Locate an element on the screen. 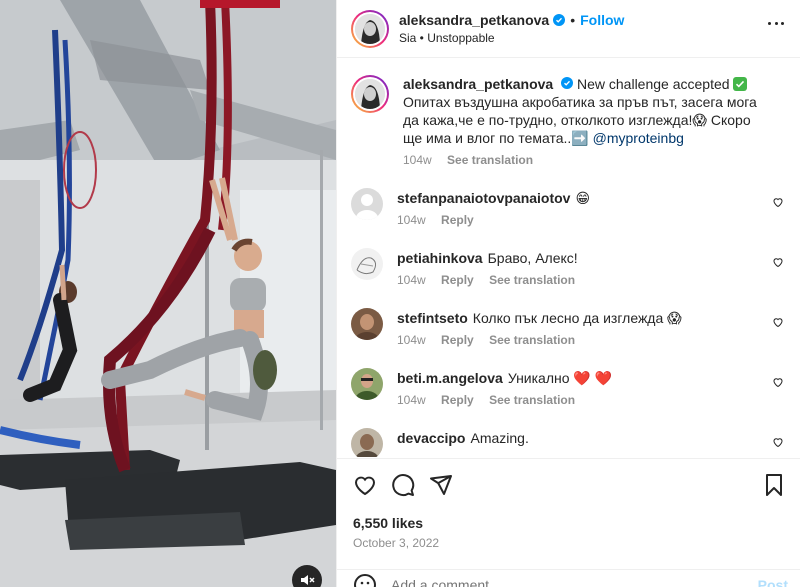 This screenshot has height=587, width=800. comment-text: Уникално ❤️ ❤️ is located at coordinates (560, 378).